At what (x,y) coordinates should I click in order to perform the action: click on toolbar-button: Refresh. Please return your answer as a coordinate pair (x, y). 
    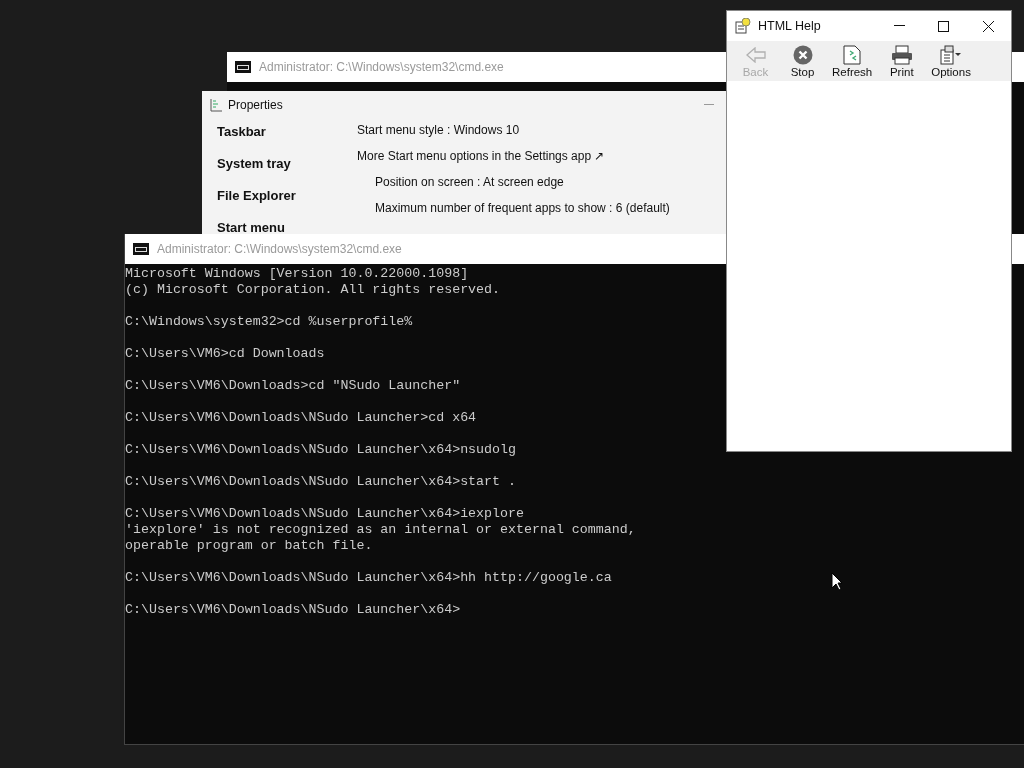
    Looking at the image, I should click on (852, 61).